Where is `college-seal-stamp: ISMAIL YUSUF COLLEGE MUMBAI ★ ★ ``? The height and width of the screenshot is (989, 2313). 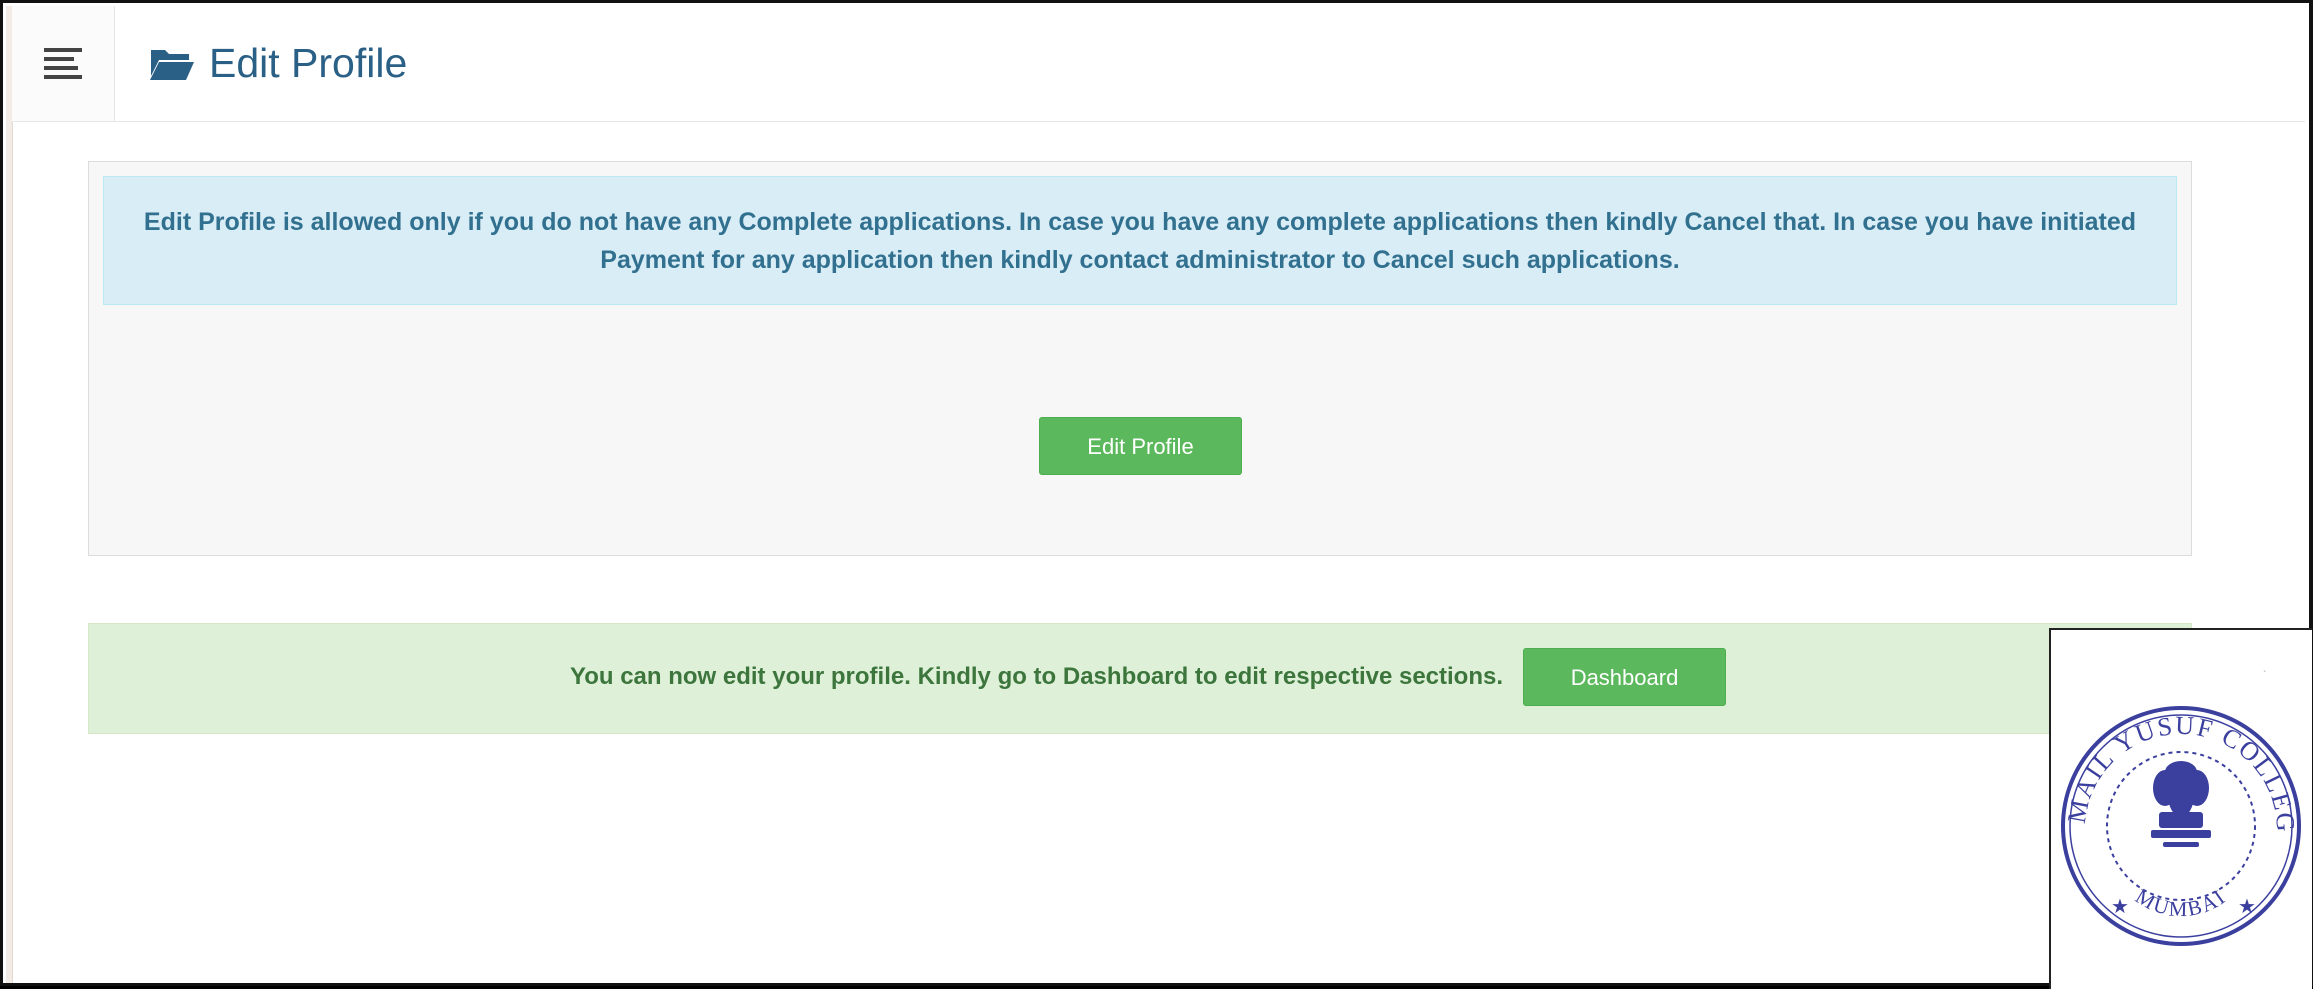 college-seal-stamp: ISMAIL YUSUF COLLEGE MUMBAI ★ ★ ` is located at coordinates (2176, 788).